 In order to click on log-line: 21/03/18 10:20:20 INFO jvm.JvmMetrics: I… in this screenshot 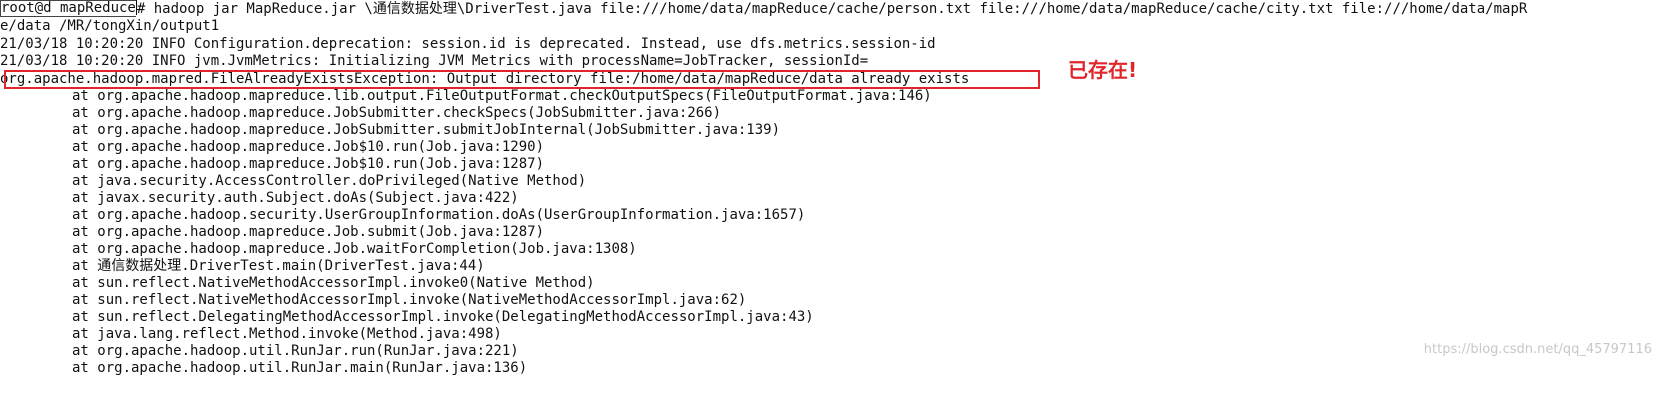, I will do `click(434, 61)`.